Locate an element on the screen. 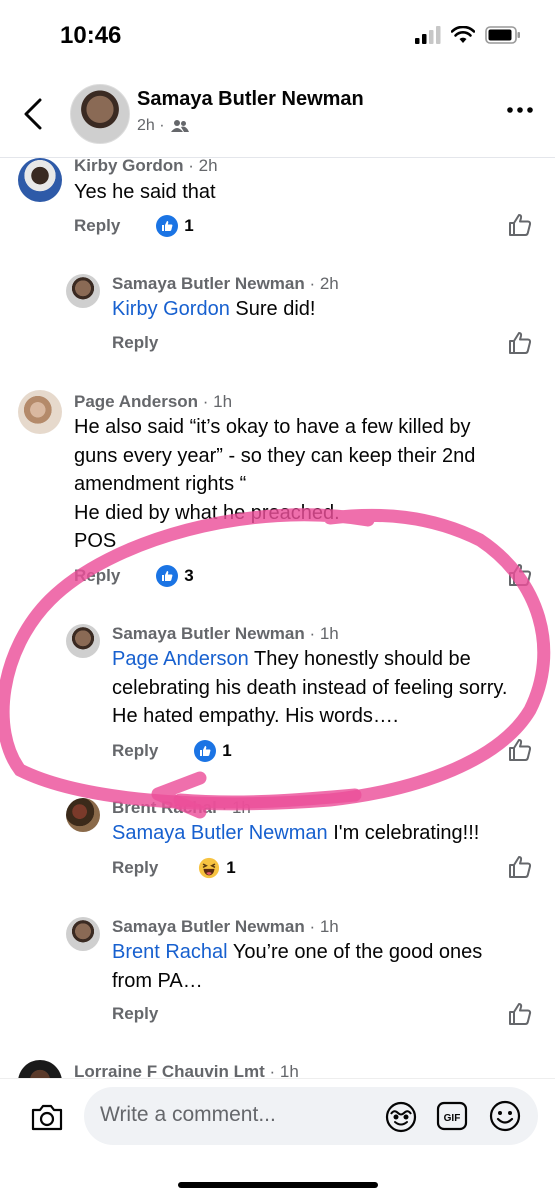 The height and width of the screenshot is (1200, 555). status-icons is located at coordinates (468, 35).